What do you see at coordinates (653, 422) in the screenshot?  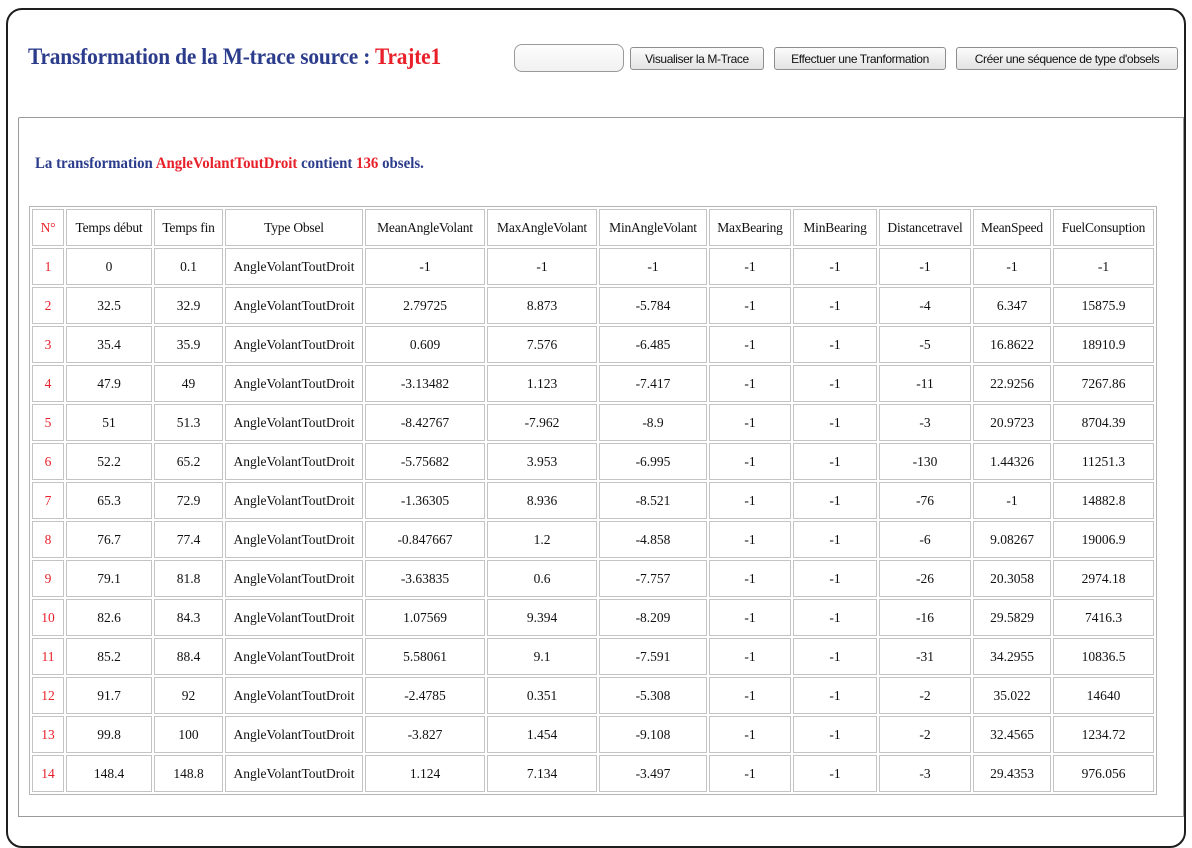 I see `cell-min-angle: -8.9` at bounding box center [653, 422].